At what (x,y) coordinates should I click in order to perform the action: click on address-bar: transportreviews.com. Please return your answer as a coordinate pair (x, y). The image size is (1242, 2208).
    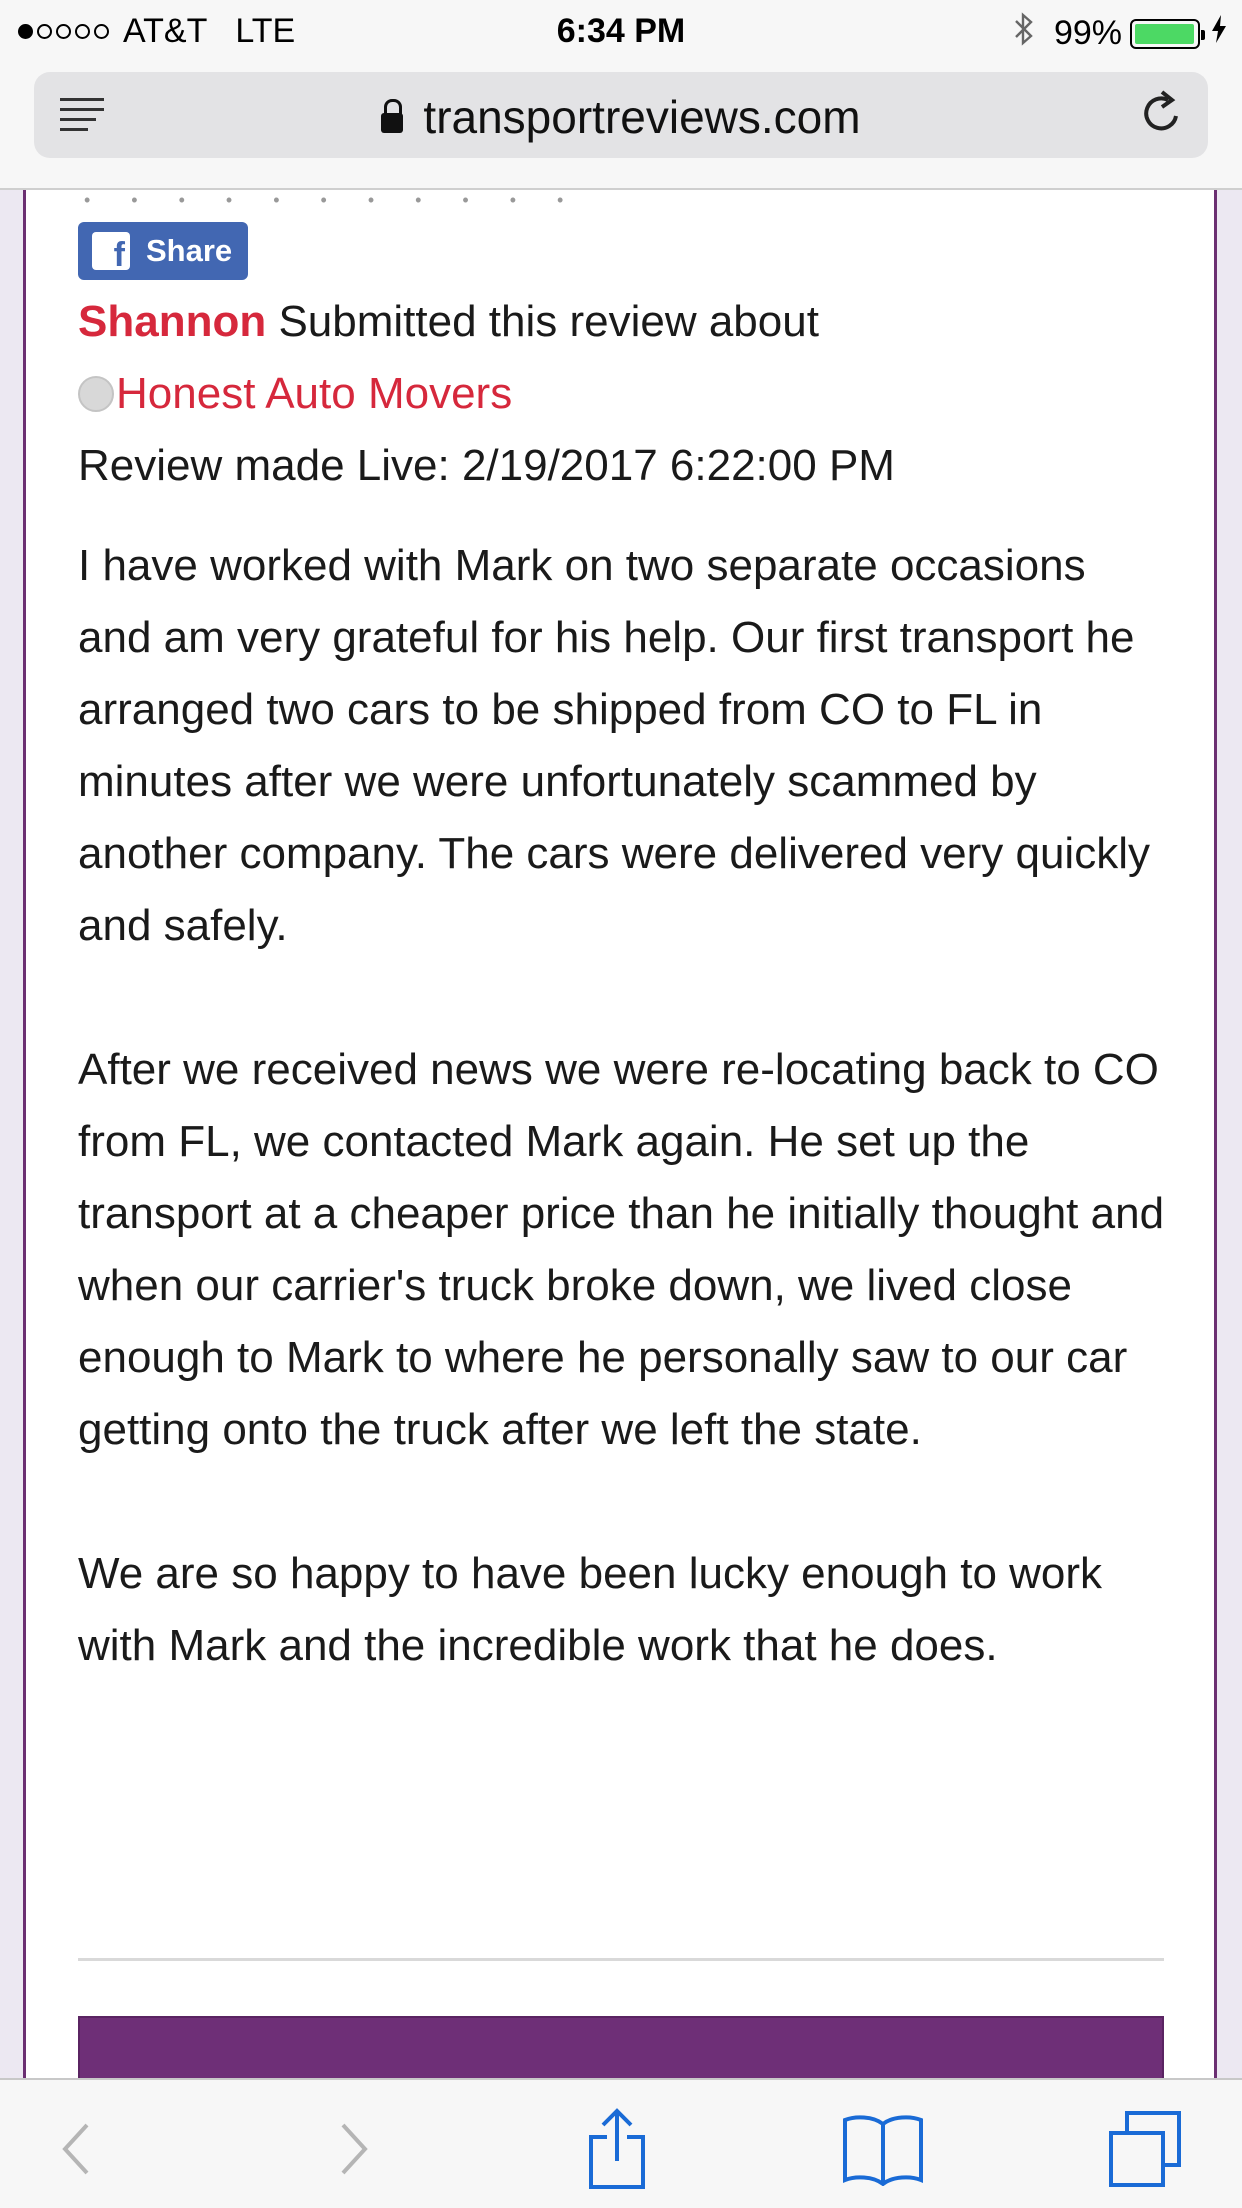
    Looking at the image, I should click on (621, 115).